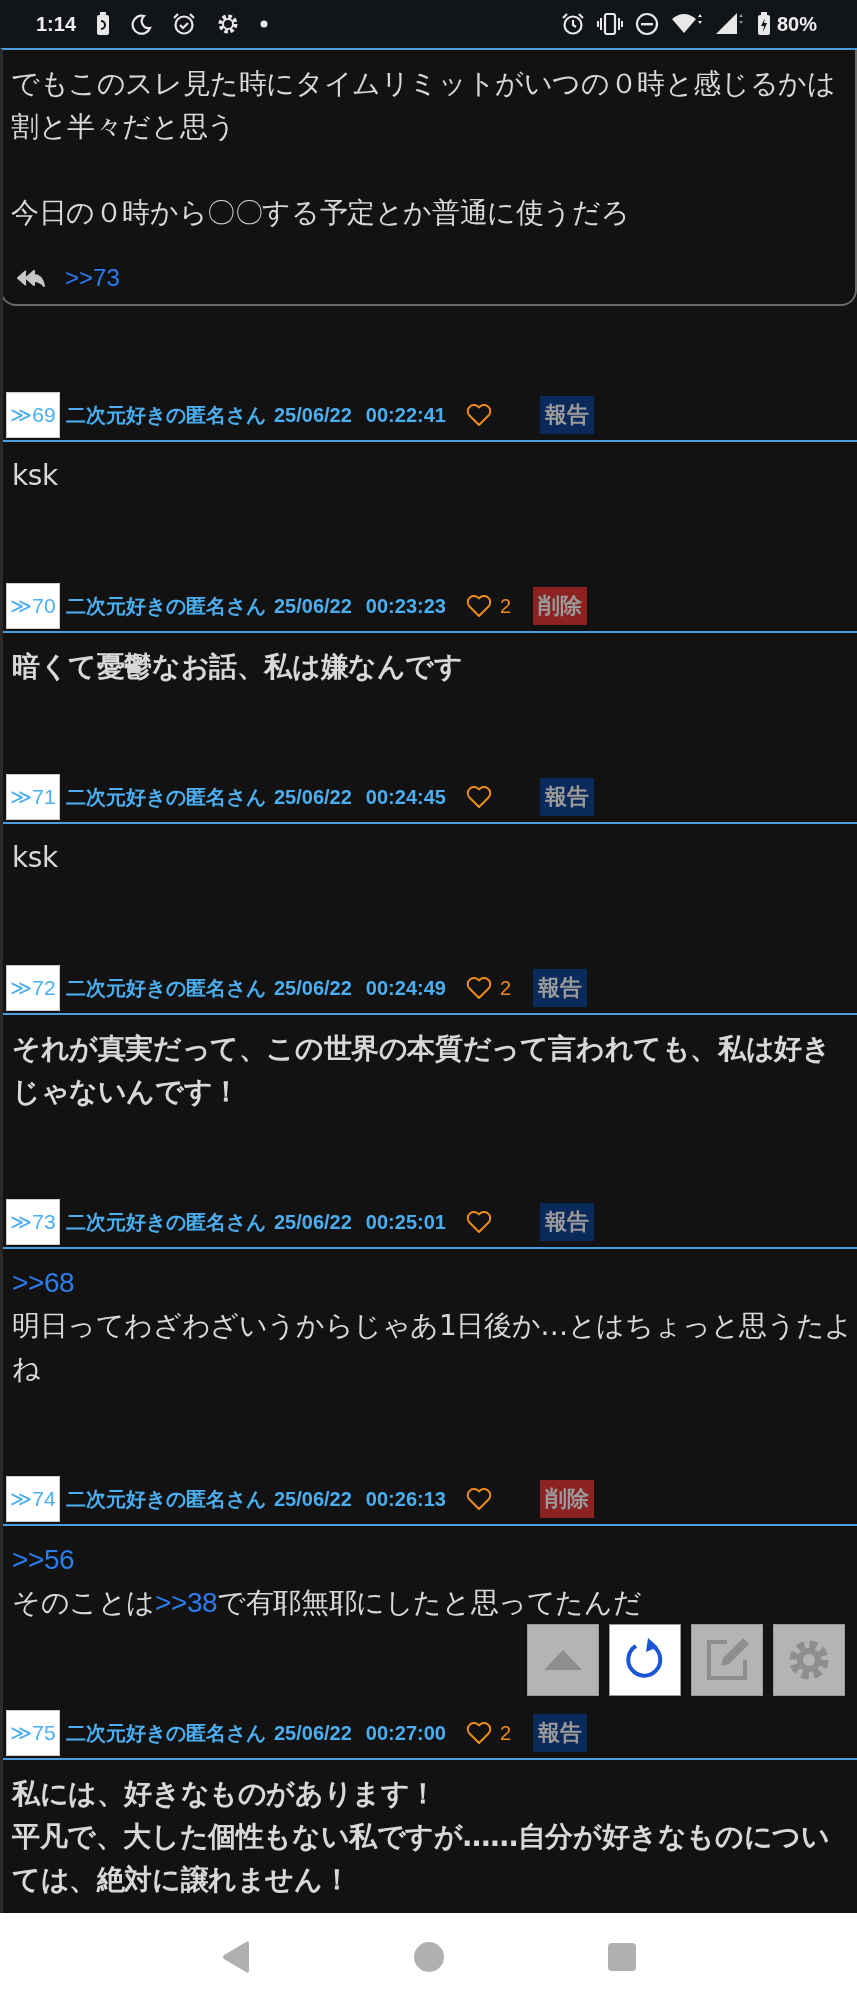 Image resolution: width=857 pixels, height=2000 pixels. Describe the element at coordinates (186, 1602) in the screenshot. I see `reply-link: >>38` at that location.